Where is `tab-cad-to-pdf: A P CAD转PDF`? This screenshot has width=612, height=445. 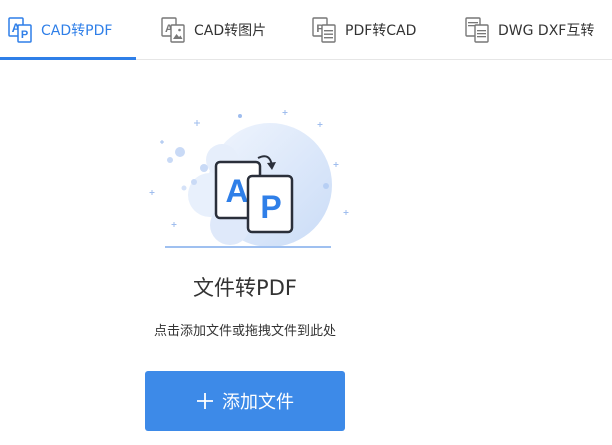
tab-cad-to-pdf: A P CAD转PDF is located at coordinates (60, 30).